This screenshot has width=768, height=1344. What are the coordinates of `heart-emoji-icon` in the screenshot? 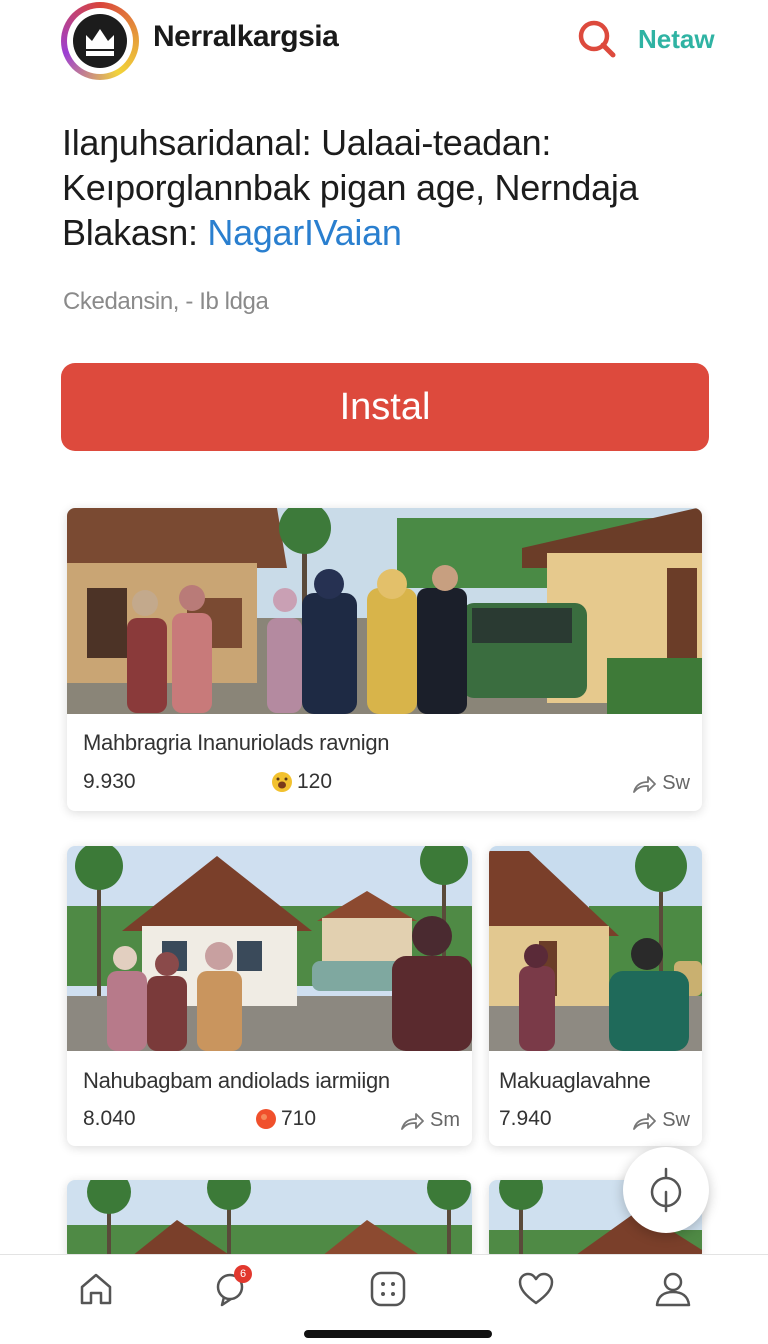 It's located at (266, 1119).